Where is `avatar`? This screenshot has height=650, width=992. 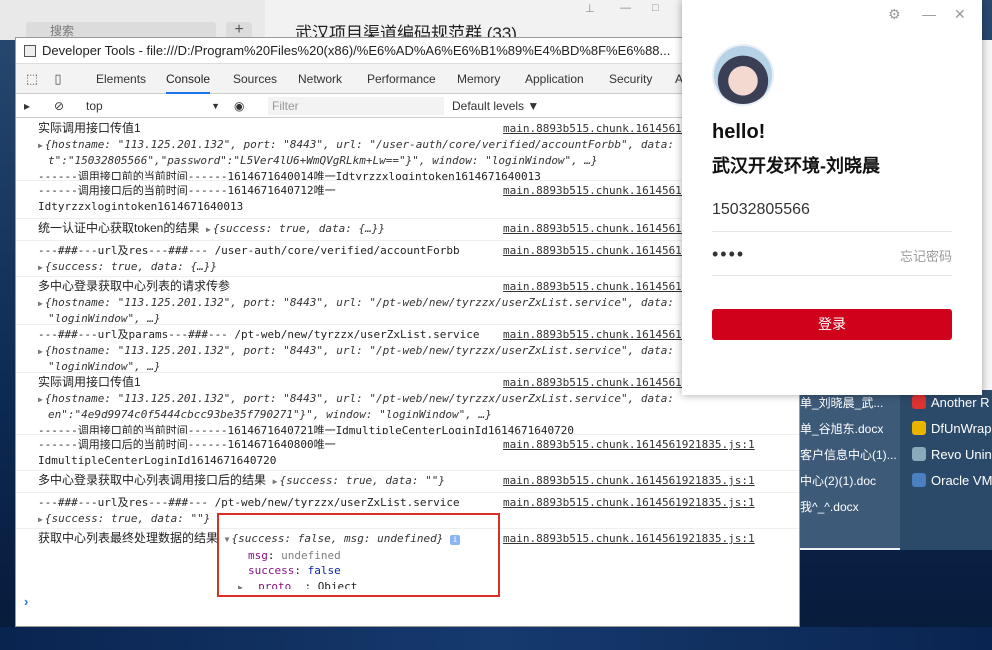 avatar is located at coordinates (743, 75).